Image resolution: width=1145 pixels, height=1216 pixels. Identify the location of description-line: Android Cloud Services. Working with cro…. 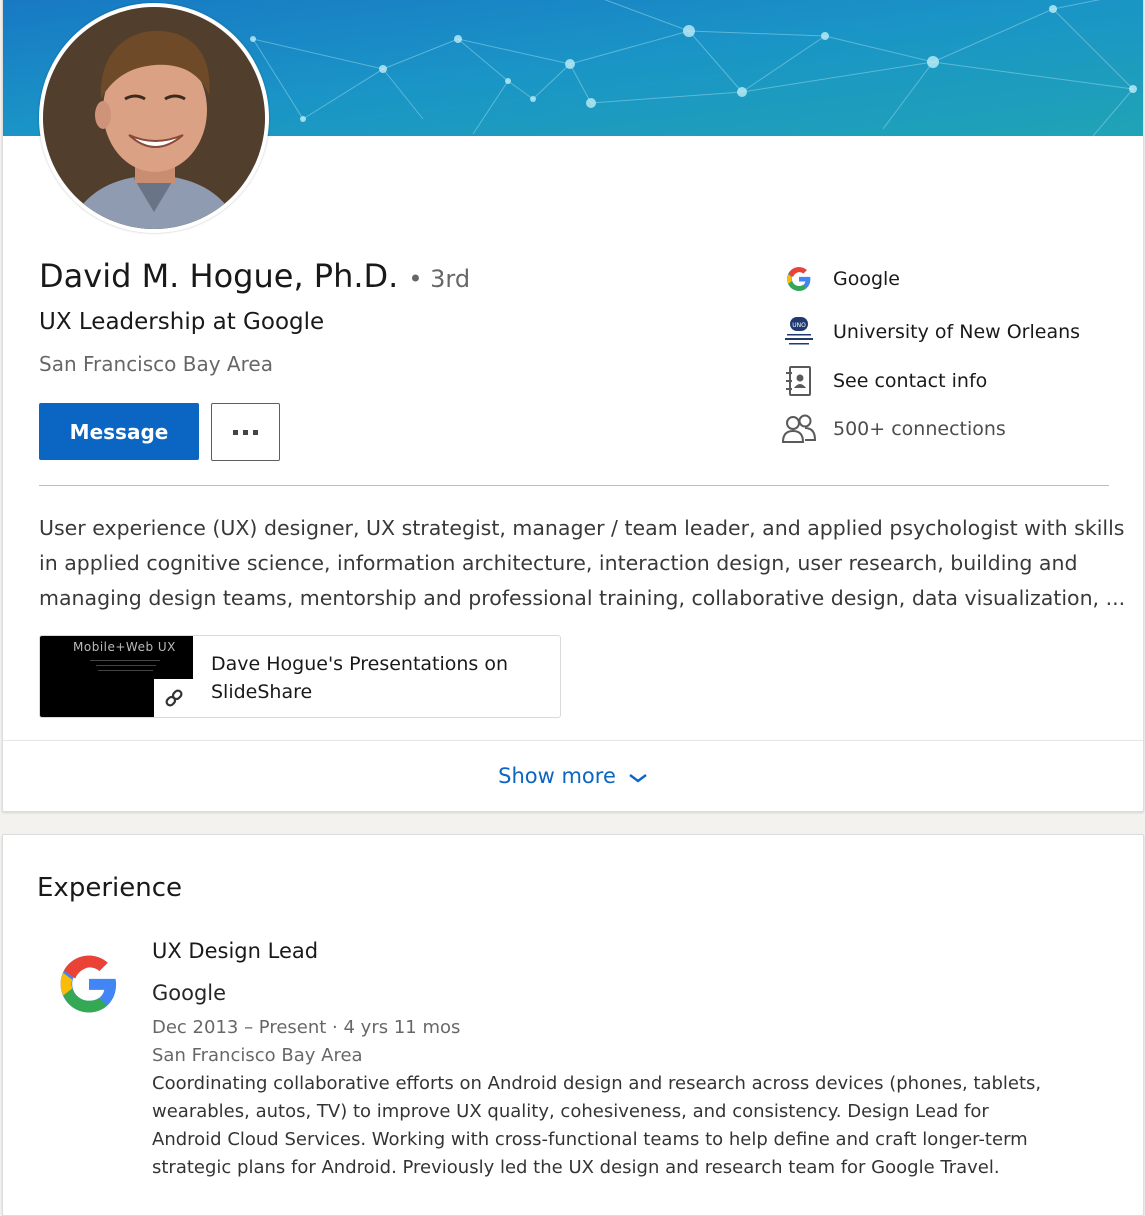
(590, 1139).